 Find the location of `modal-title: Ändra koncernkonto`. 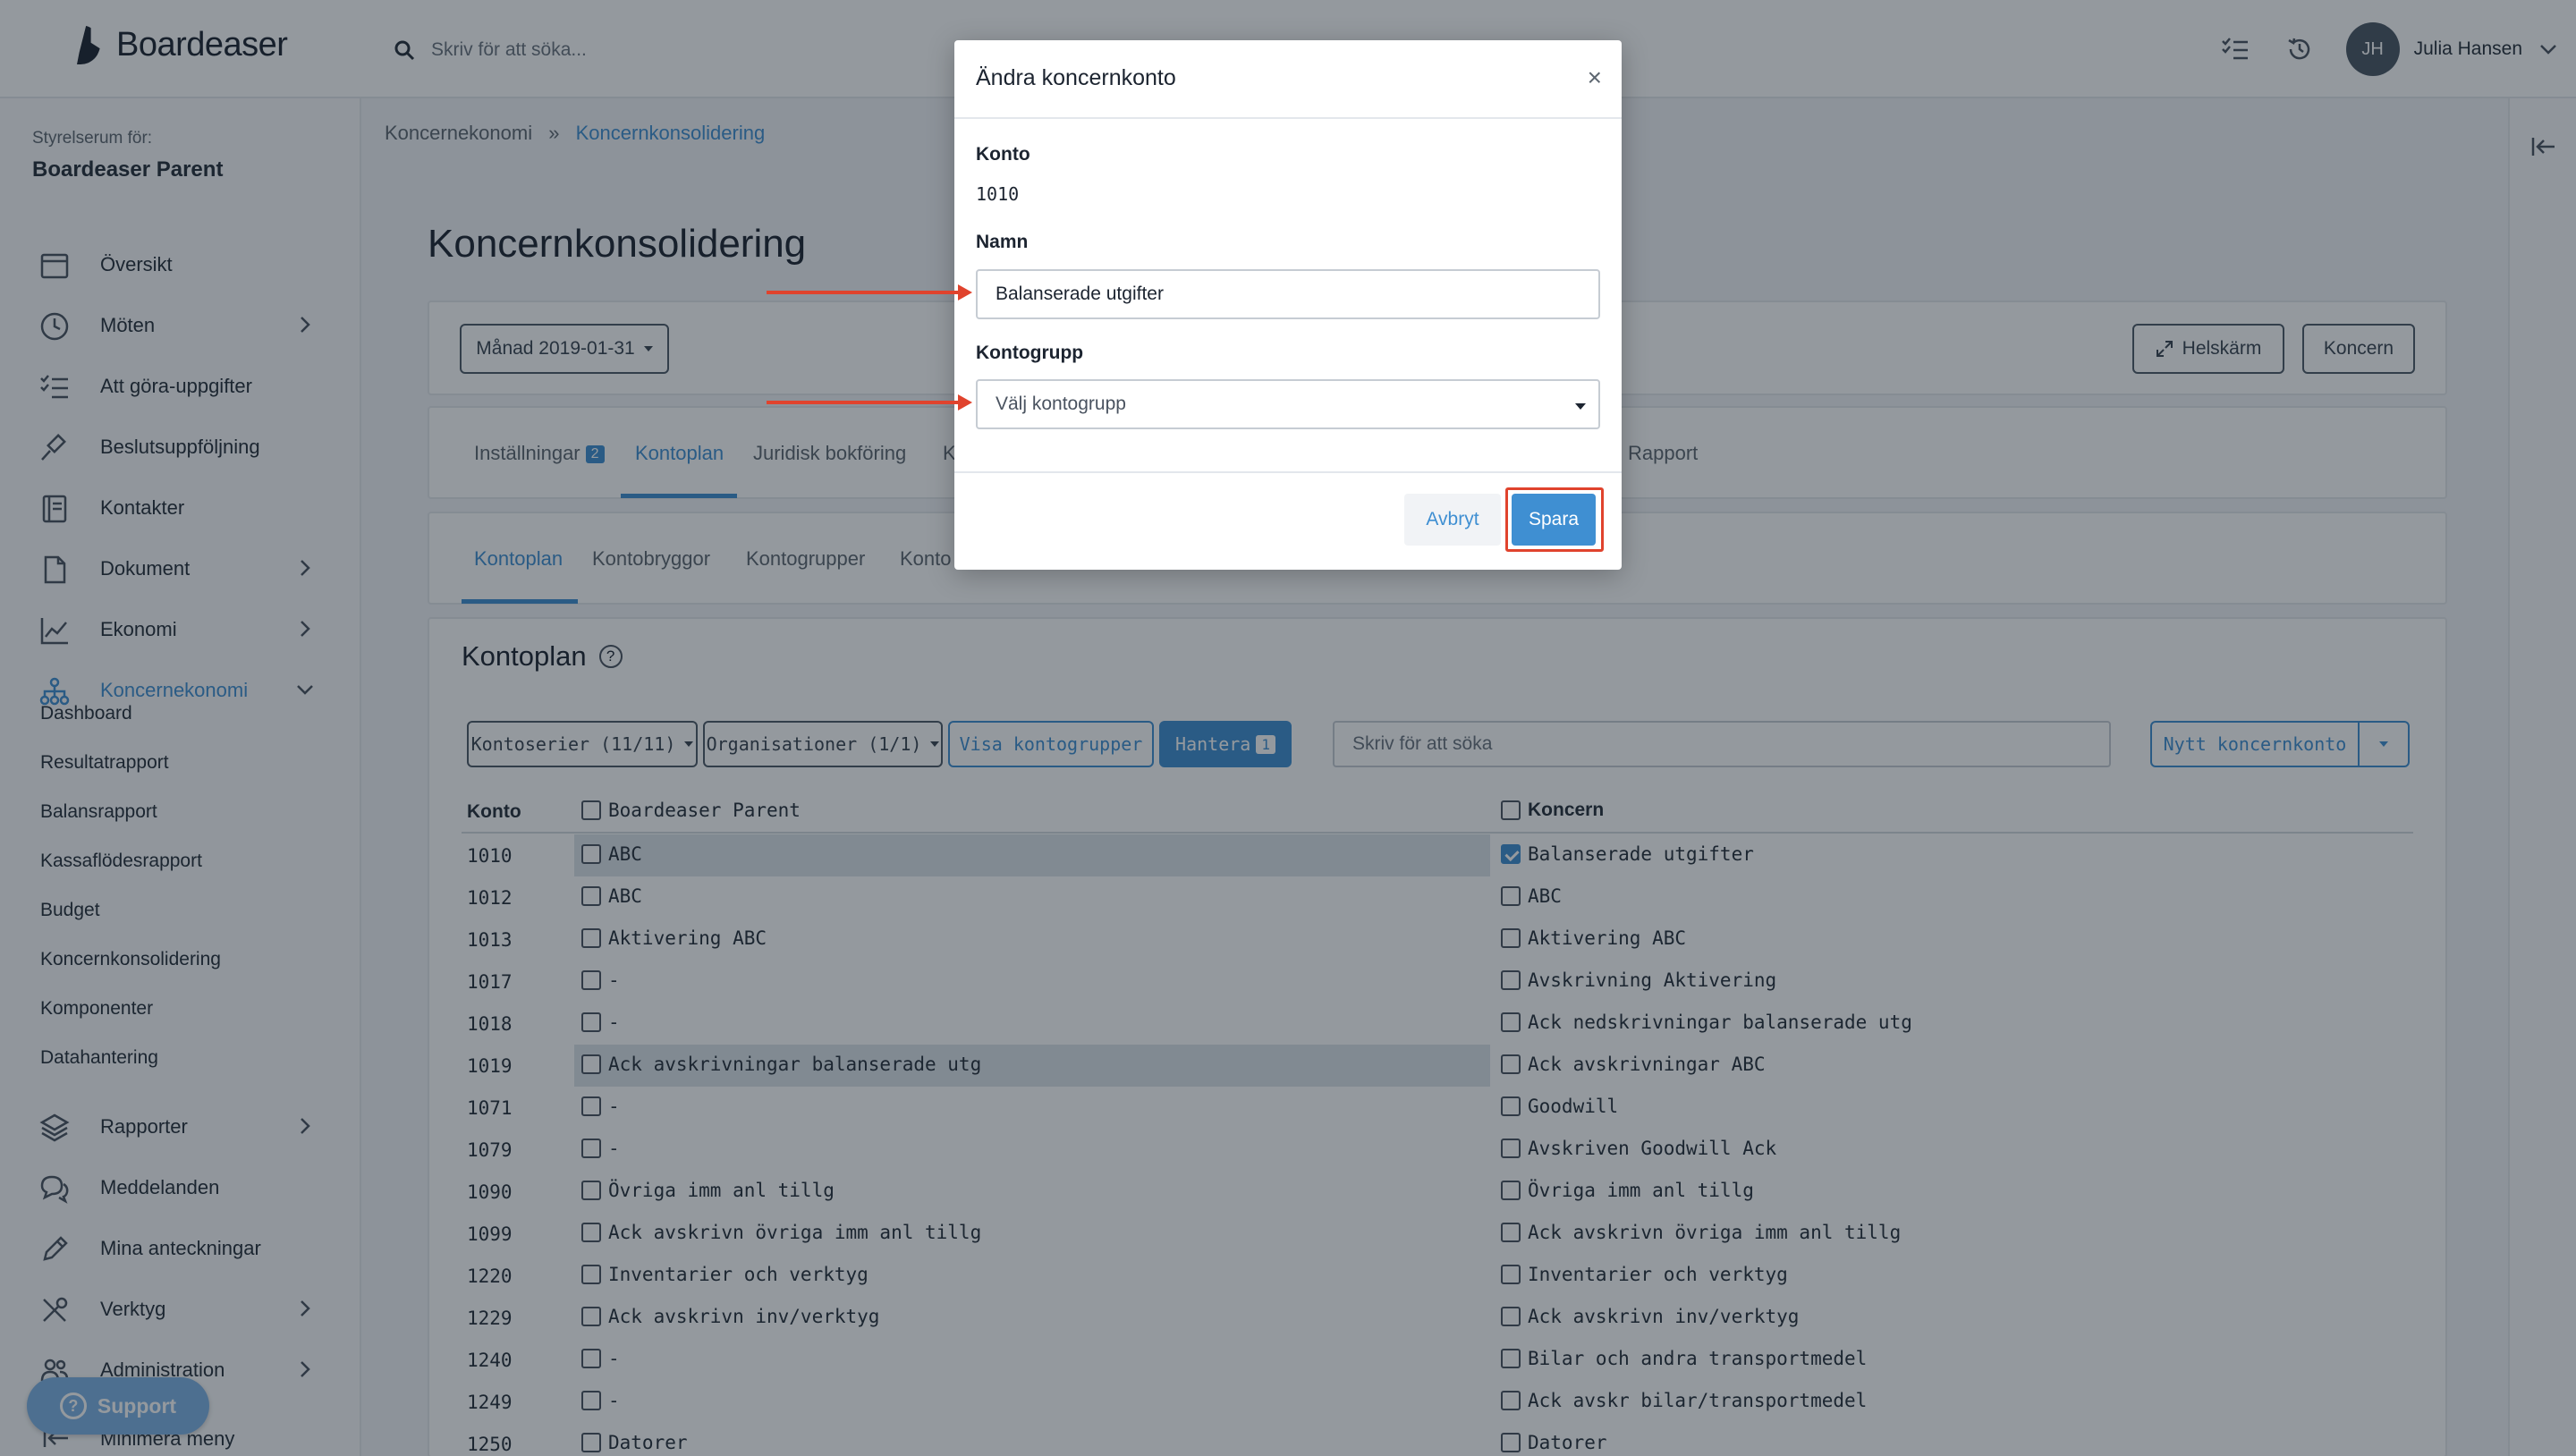

modal-title: Ändra koncernkonto is located at coordinates (1076, 77).